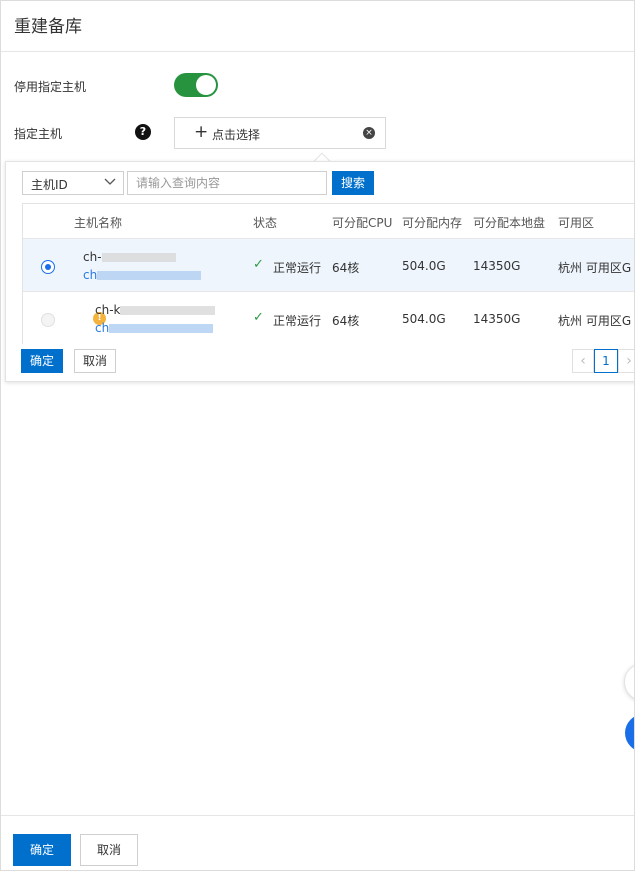 The width and height of the screenshot is (635, 871). What do you see at coordinates (109, 850) in the screenshot?
I see `footer-cancel-button: 取消` at bounding box center [109, 850].